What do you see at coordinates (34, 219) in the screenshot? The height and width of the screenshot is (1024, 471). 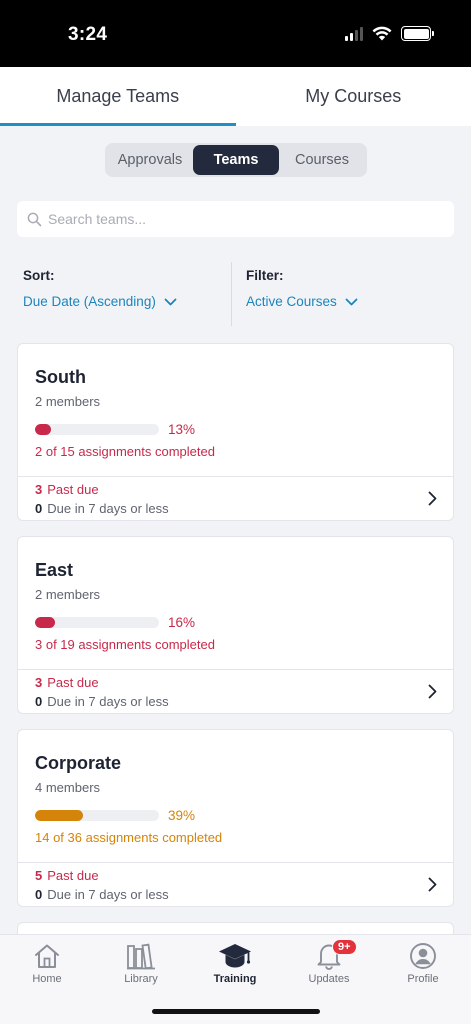 I see `search-icon` at bounding box center [34, 219].